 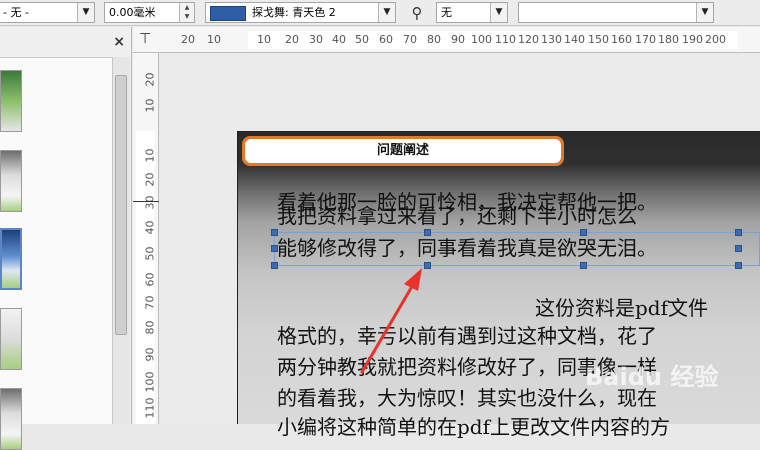 I want to click on spin-up-icon: ▲, so click(x=187, y=7).